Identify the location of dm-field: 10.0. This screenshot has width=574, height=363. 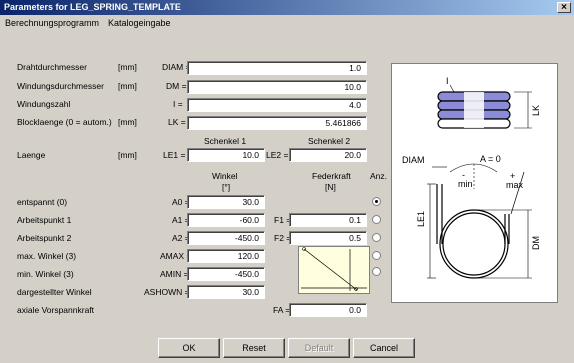
(277, 87).